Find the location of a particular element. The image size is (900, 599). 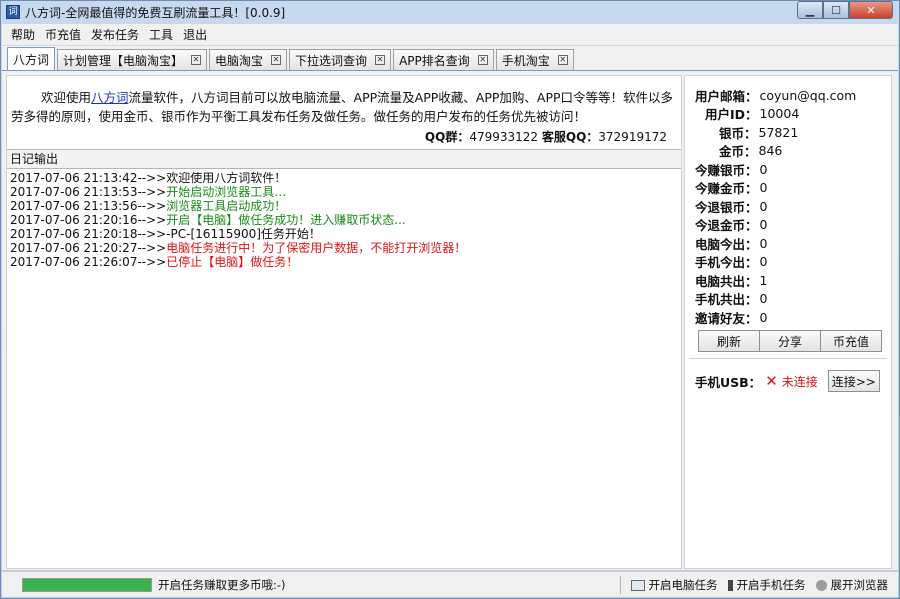

stat-value: coyun@qq.com is located at coordinates (808, 95).